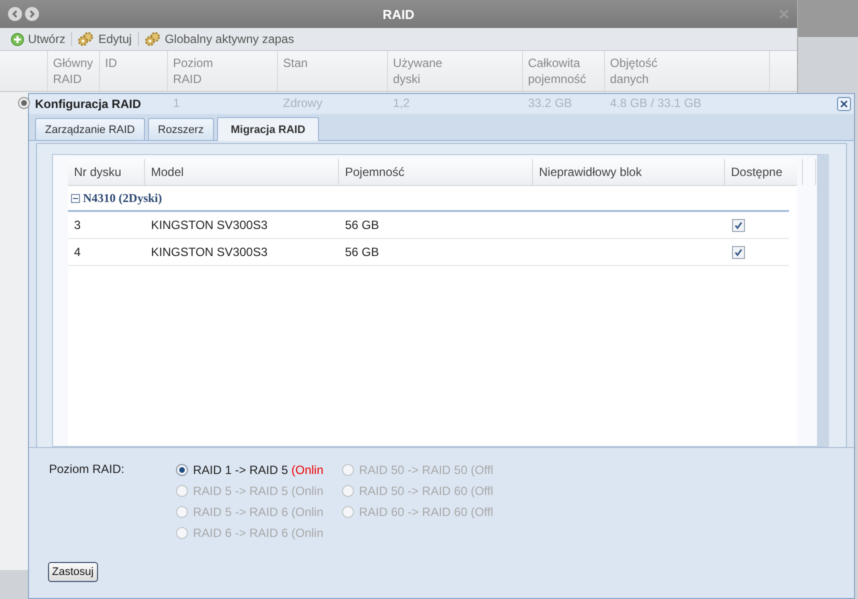  I want to click on column-header: Używane dyski, so click(417, 71).